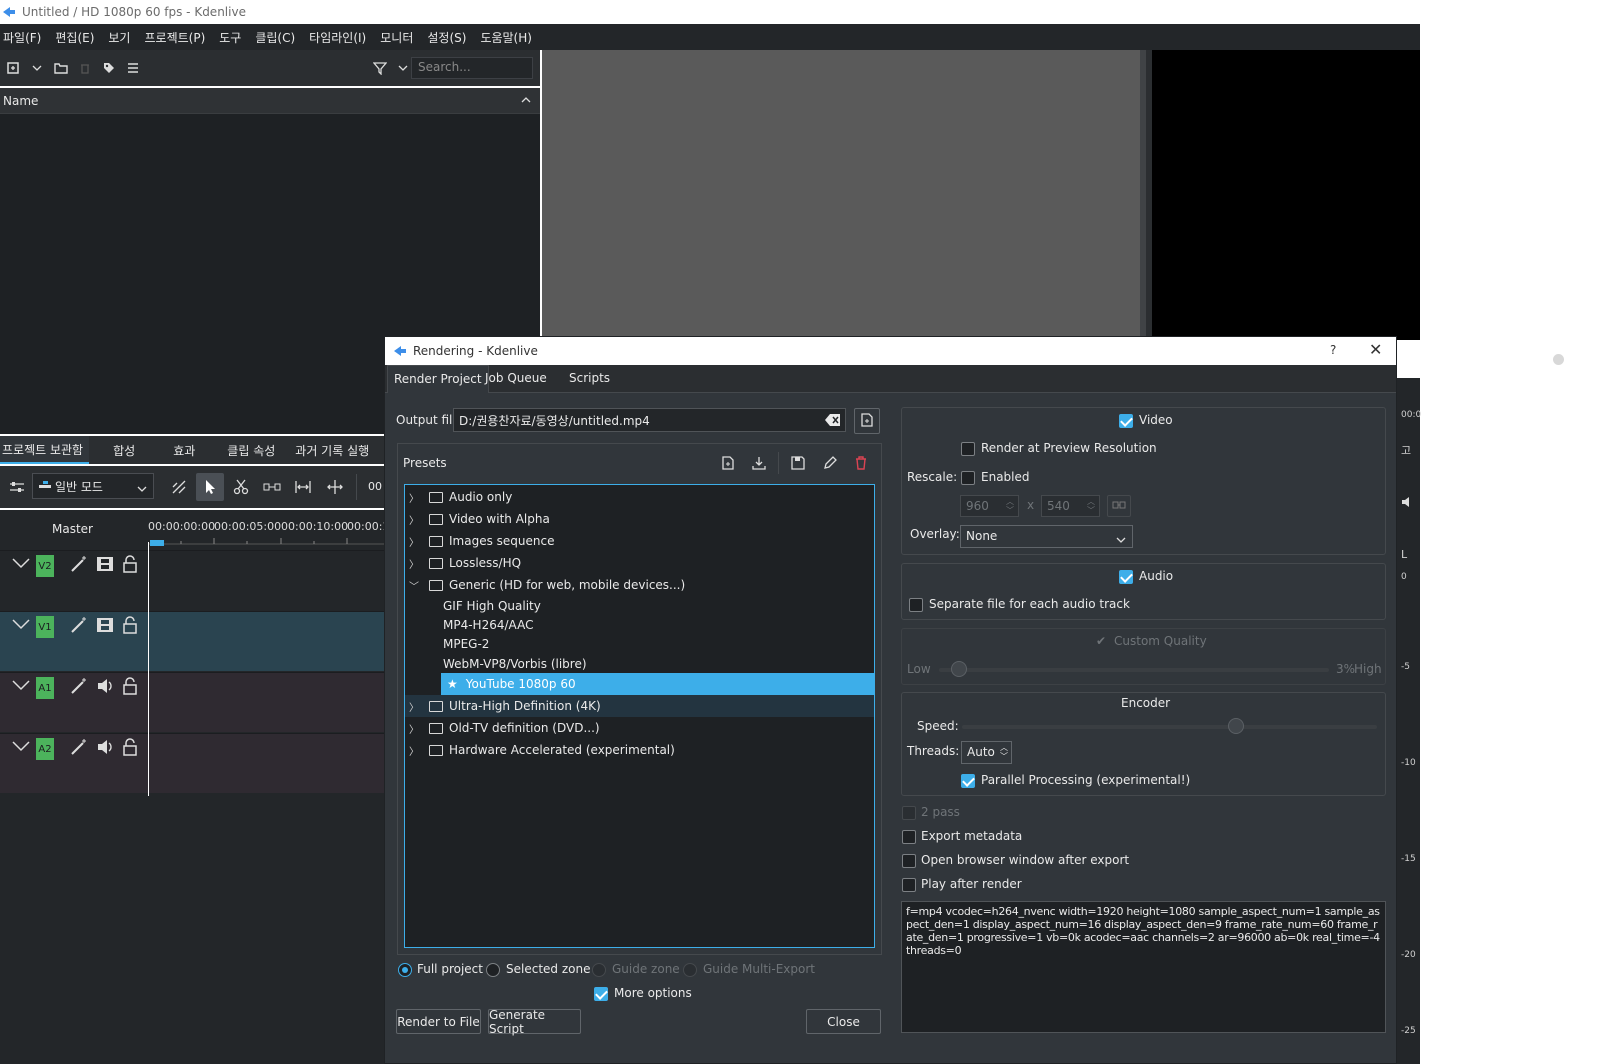 The height and width of the screenshot is (1064, 1600). Describe the element at coordinates (509, 37) in the screenshot. I see `menu-help: 도움말(H)` at that location.